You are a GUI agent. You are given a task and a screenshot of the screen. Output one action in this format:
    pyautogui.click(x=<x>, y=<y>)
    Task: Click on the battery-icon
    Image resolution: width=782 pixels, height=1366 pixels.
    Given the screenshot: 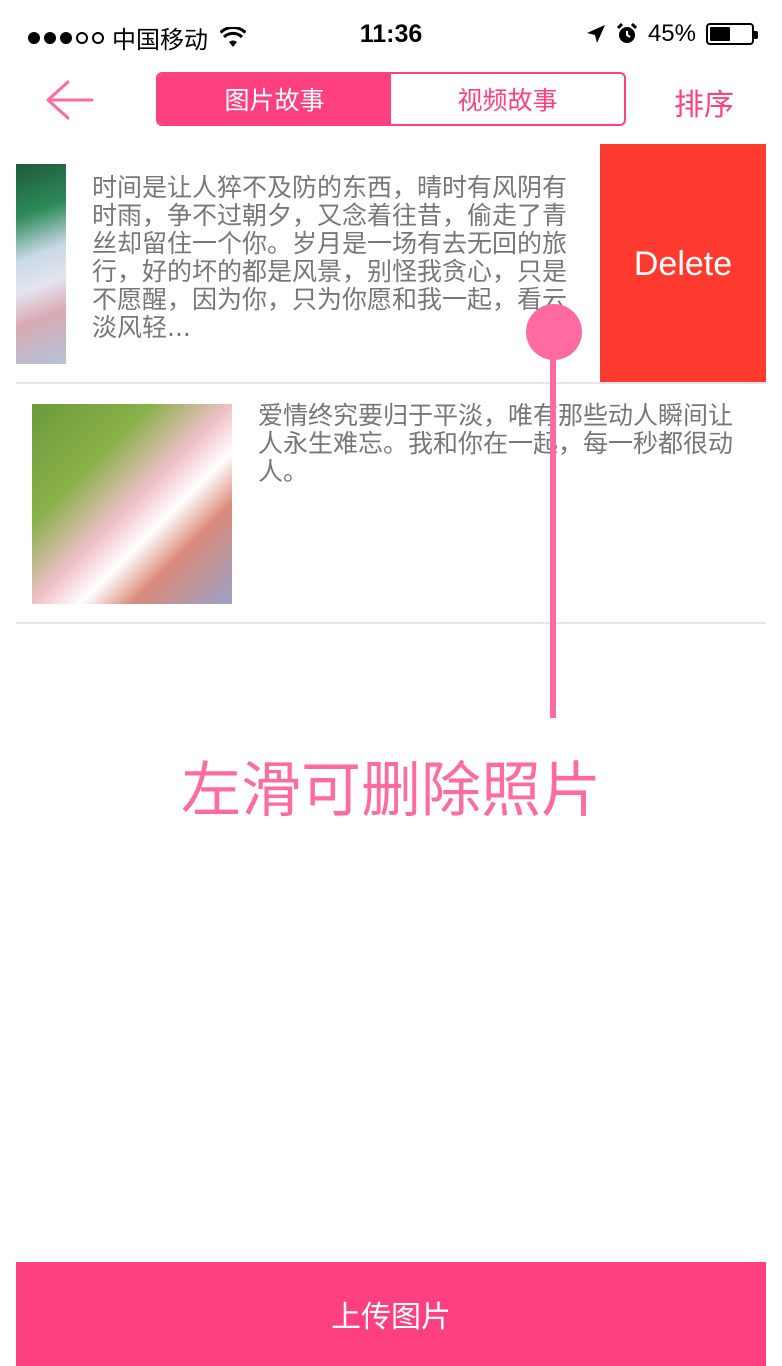 What is the action you would take?
    pyautogui.click(x=732, y=34)
    